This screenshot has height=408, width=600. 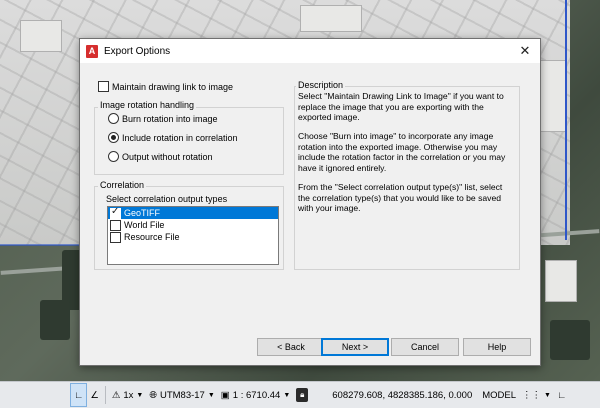 What do you see at coordinates (115, 225) in the screenshot?
I see `world-file-checkbox` at bounding box center [115, 225].